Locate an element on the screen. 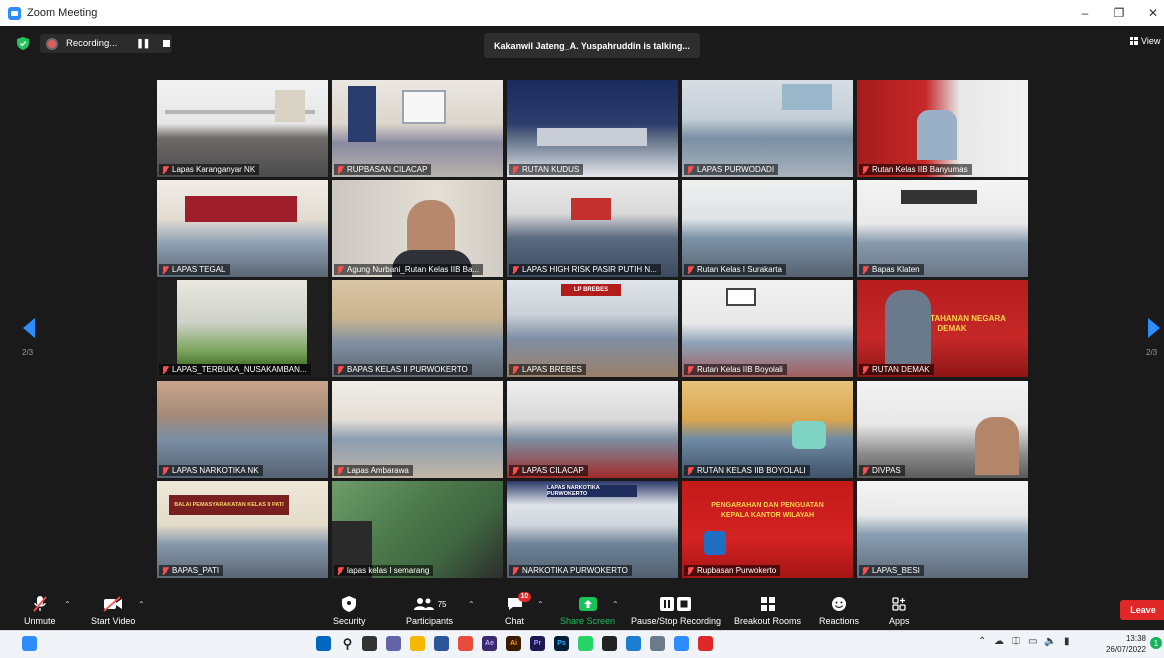  video-tile: RUPBASAN CILACAP is located at coordinates (417, 128).